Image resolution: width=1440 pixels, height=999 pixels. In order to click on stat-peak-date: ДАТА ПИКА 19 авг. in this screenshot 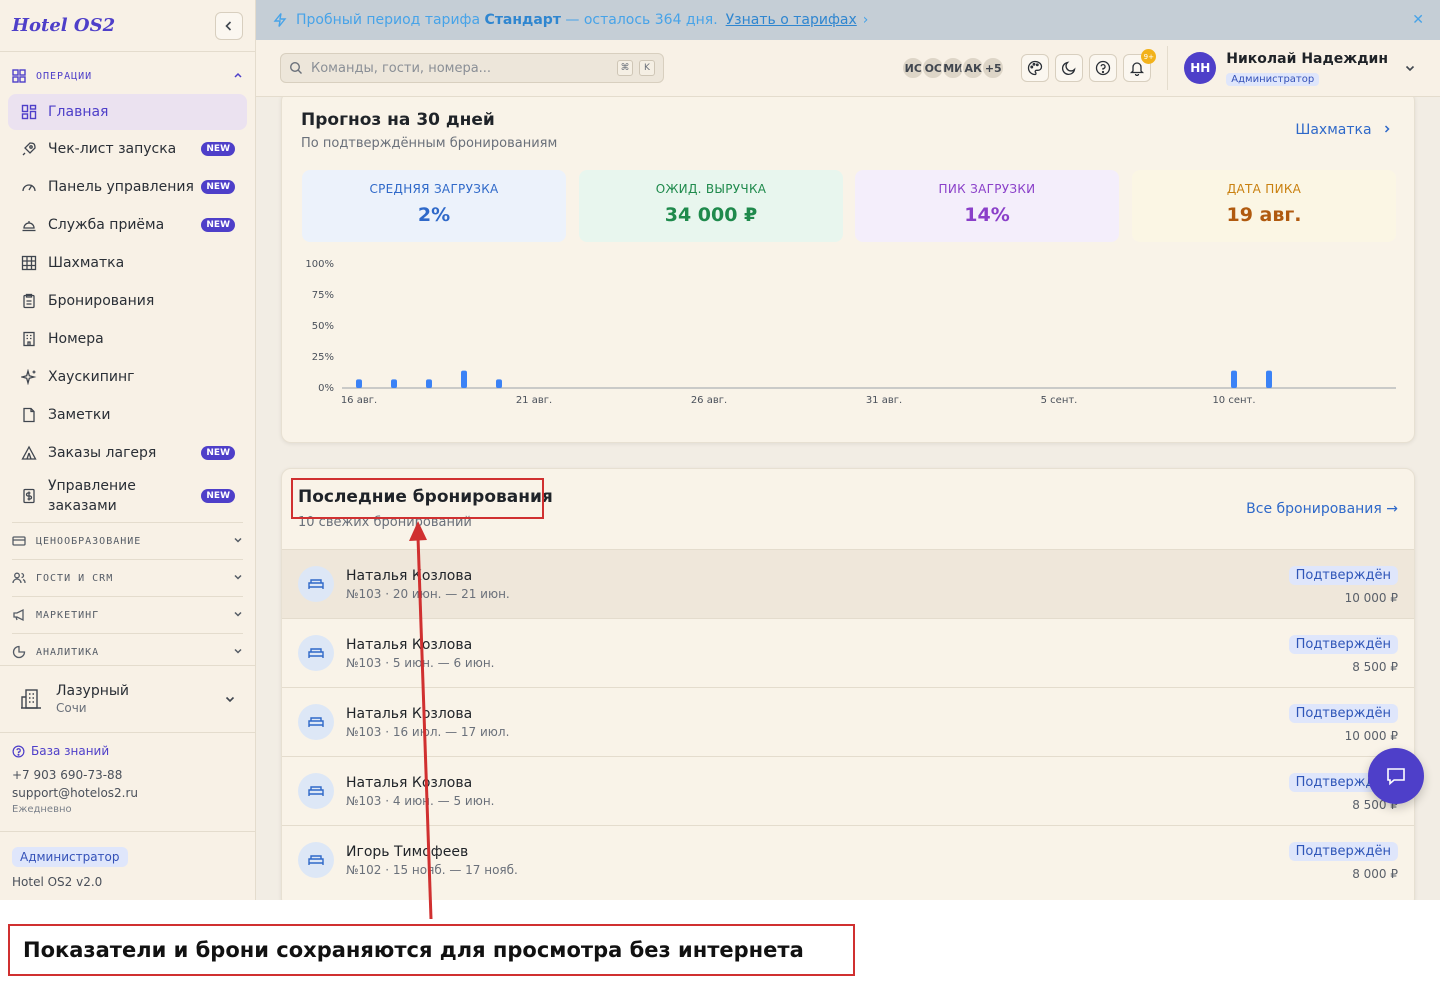, I will do `click(1264, 206)`.